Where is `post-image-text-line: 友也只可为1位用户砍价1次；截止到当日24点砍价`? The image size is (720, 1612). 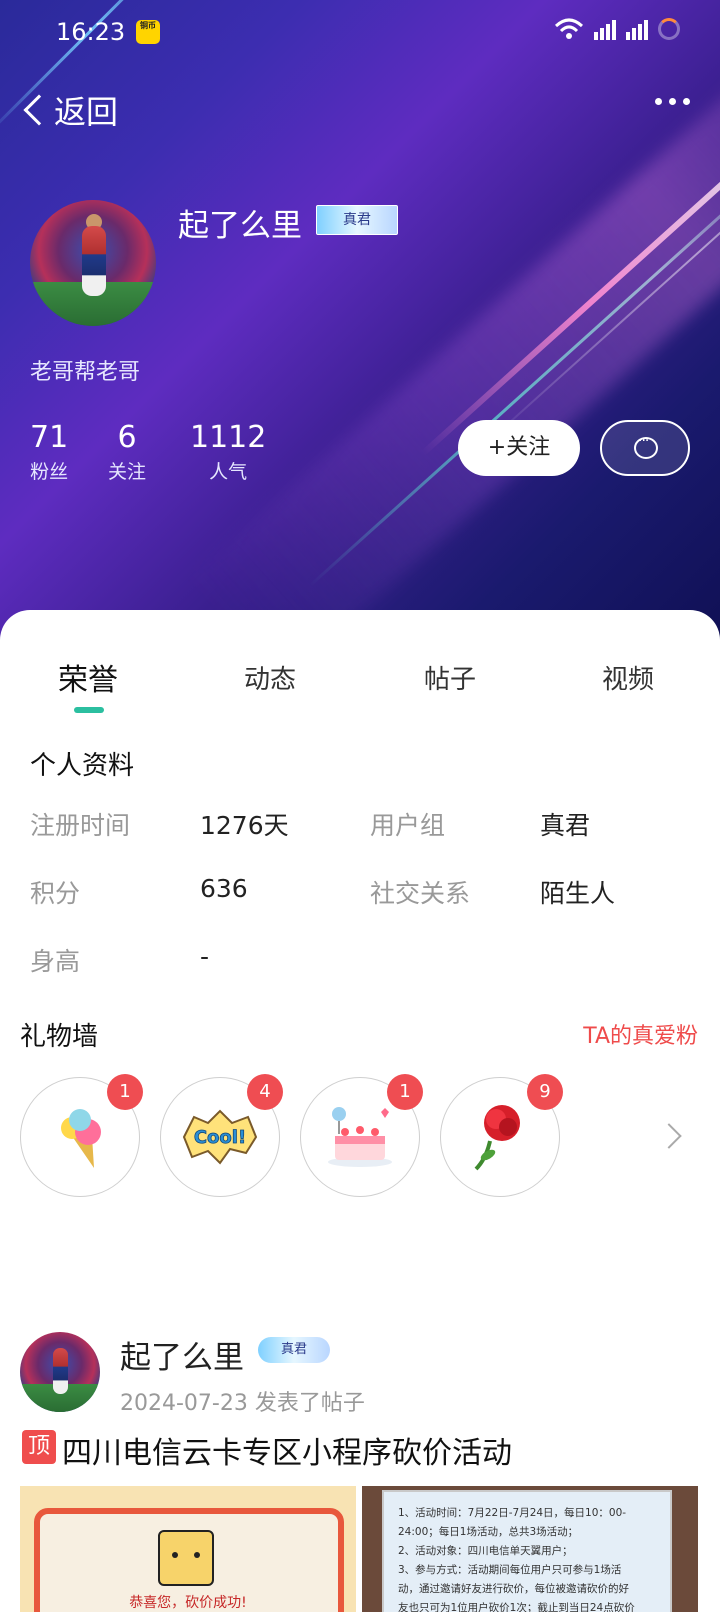
post-image-text-line: 友也只可为1位用户砍价1次；截止到当日24点砍价 is located at coordinates (516, 1607).